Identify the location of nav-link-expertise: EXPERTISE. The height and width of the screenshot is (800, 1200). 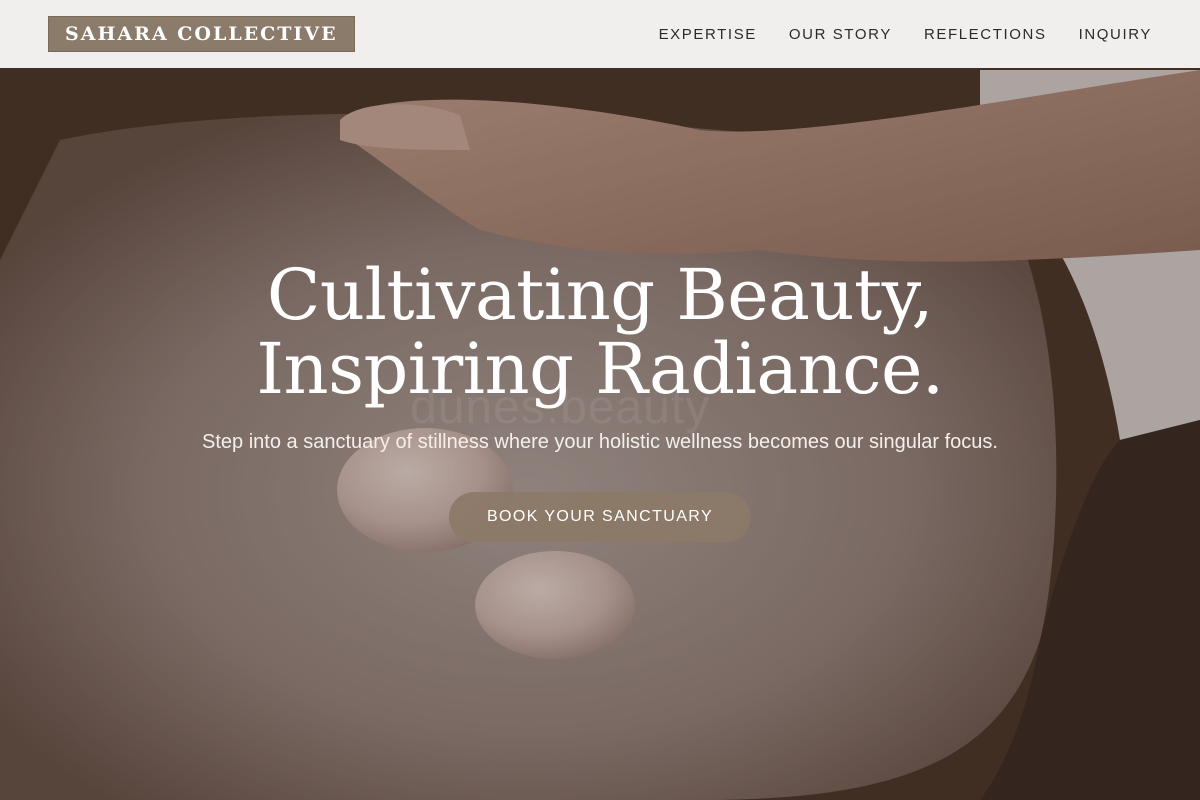
(708, 34).